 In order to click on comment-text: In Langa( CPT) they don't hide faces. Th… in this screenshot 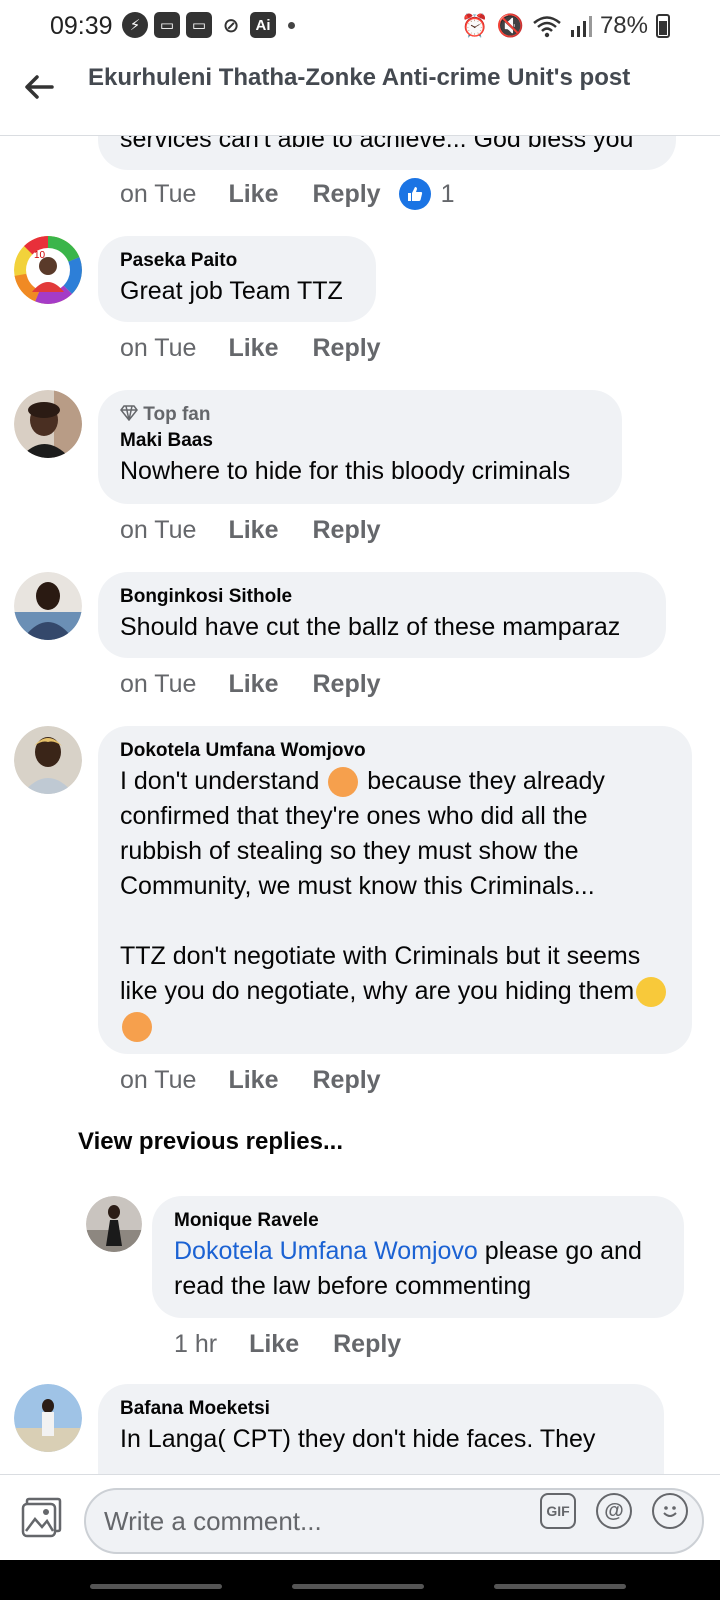, I will do `click(358, 1439)`.